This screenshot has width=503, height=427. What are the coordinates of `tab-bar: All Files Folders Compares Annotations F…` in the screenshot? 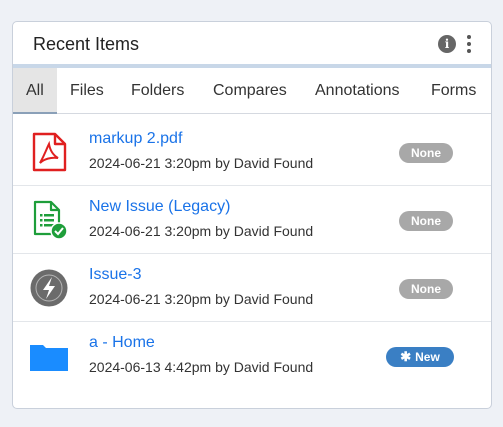 It's located at (252, 91).